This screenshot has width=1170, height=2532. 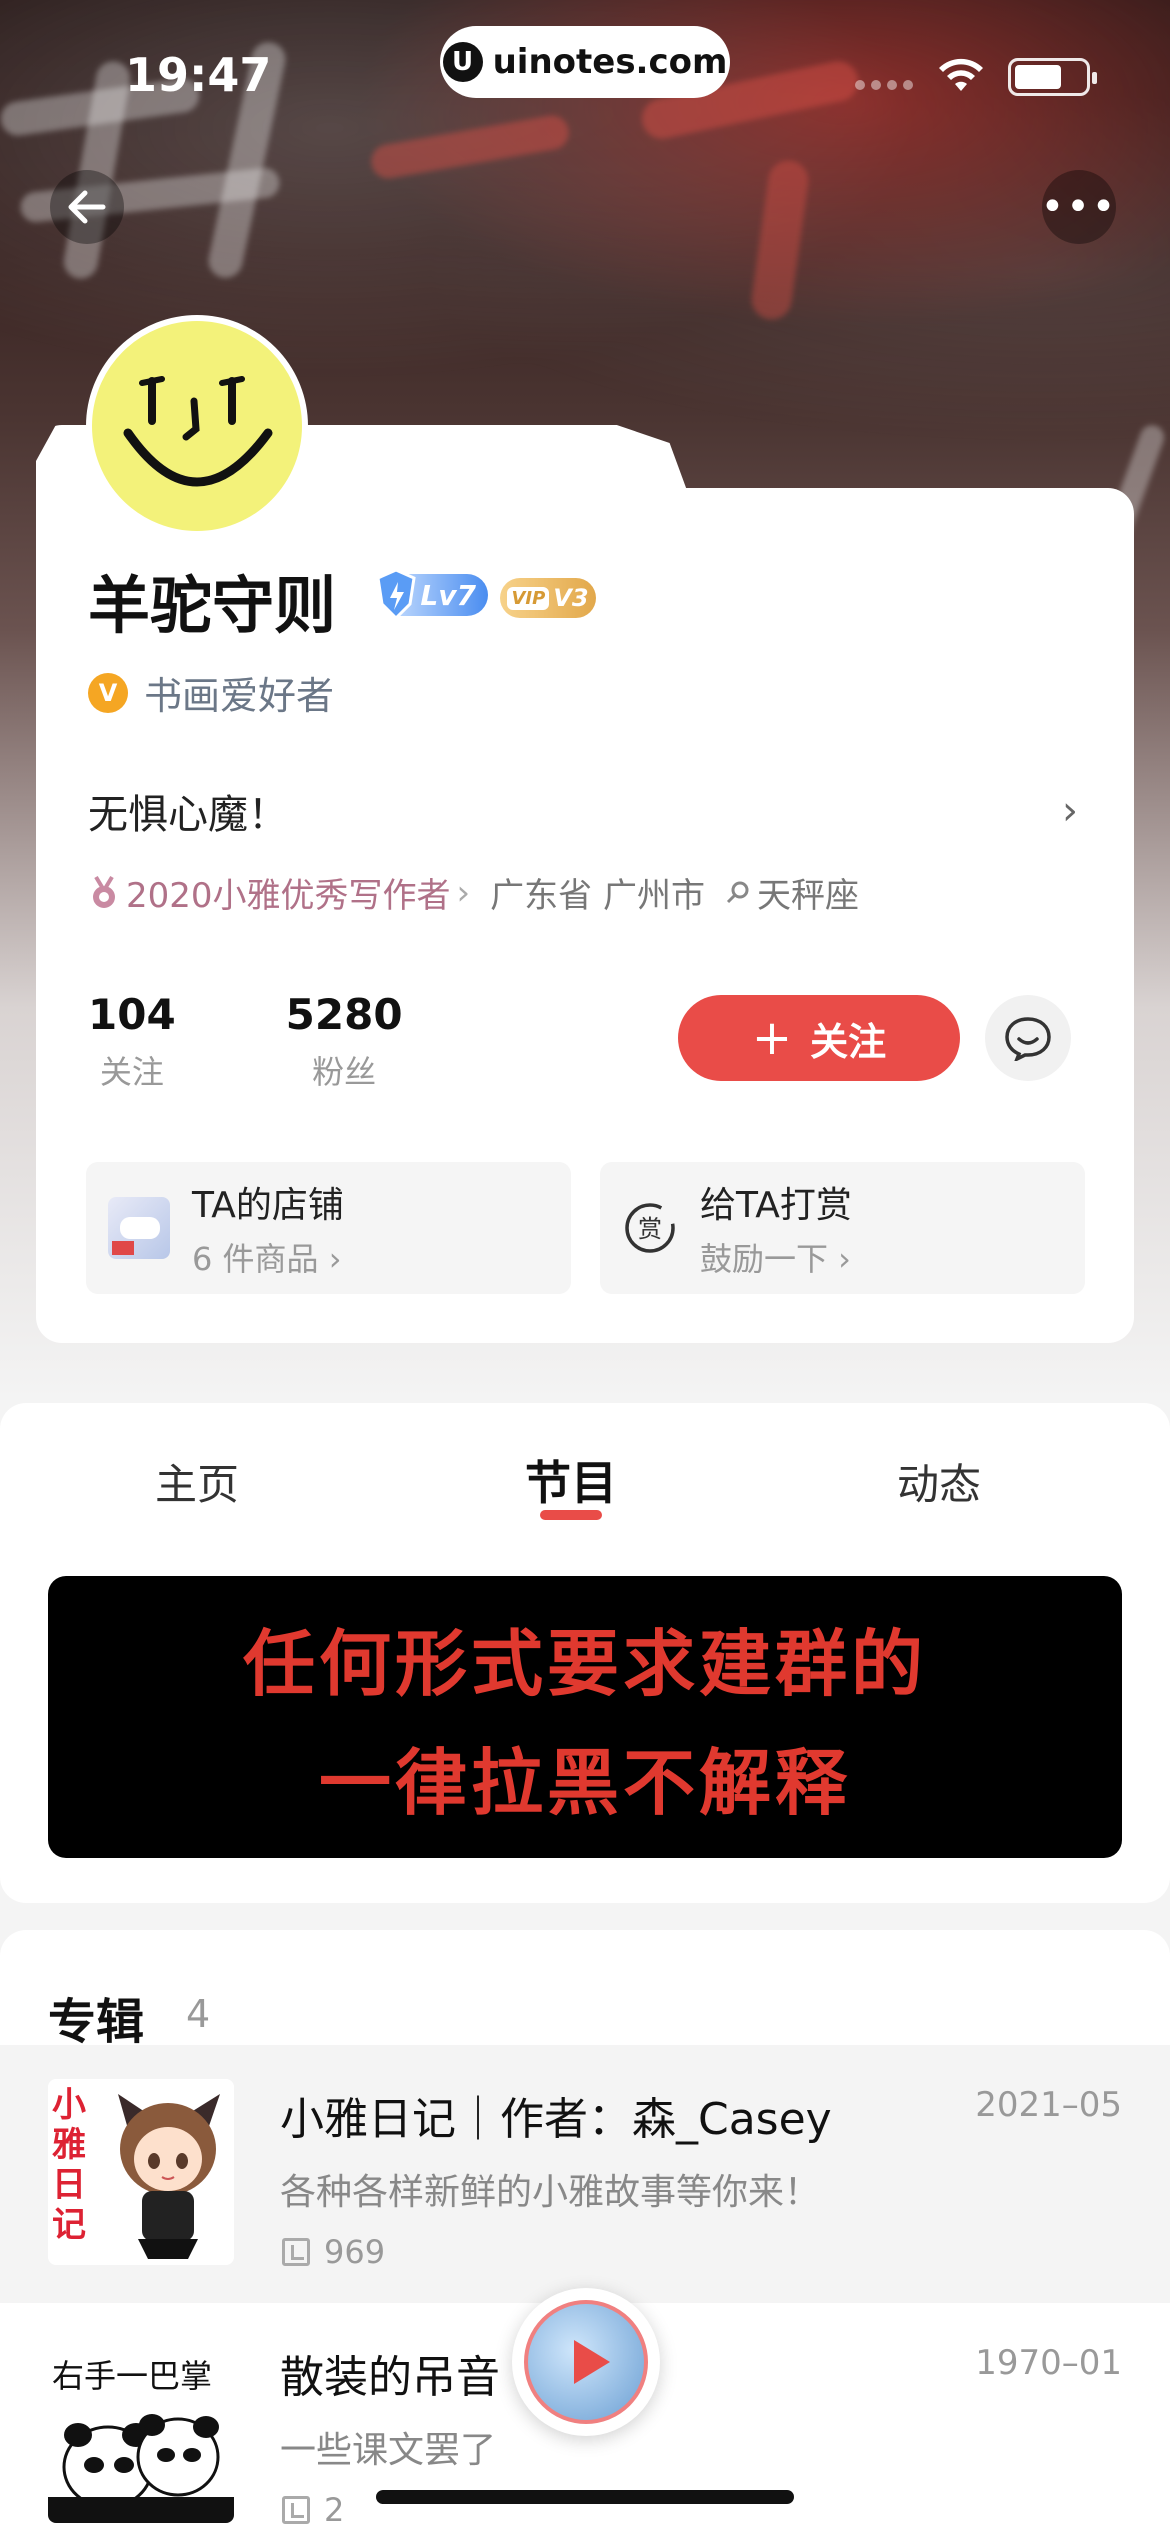 I want to click on back-button, so click(x=87, y=207).